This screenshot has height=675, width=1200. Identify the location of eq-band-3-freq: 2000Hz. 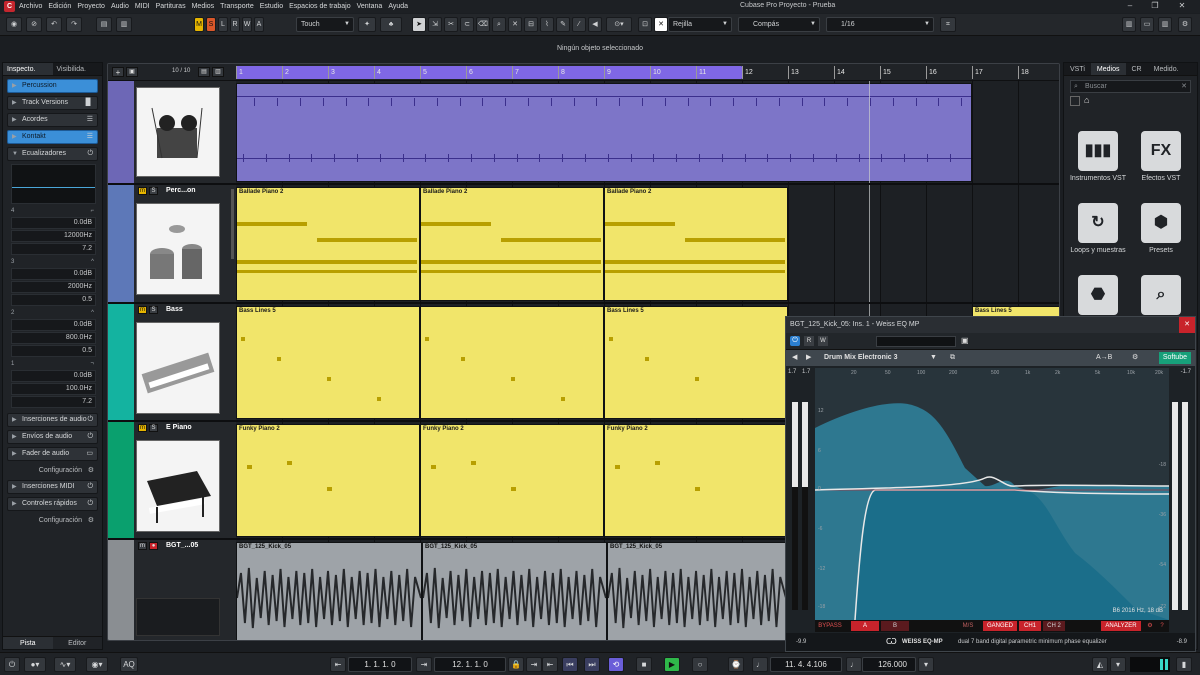
(53, 287).